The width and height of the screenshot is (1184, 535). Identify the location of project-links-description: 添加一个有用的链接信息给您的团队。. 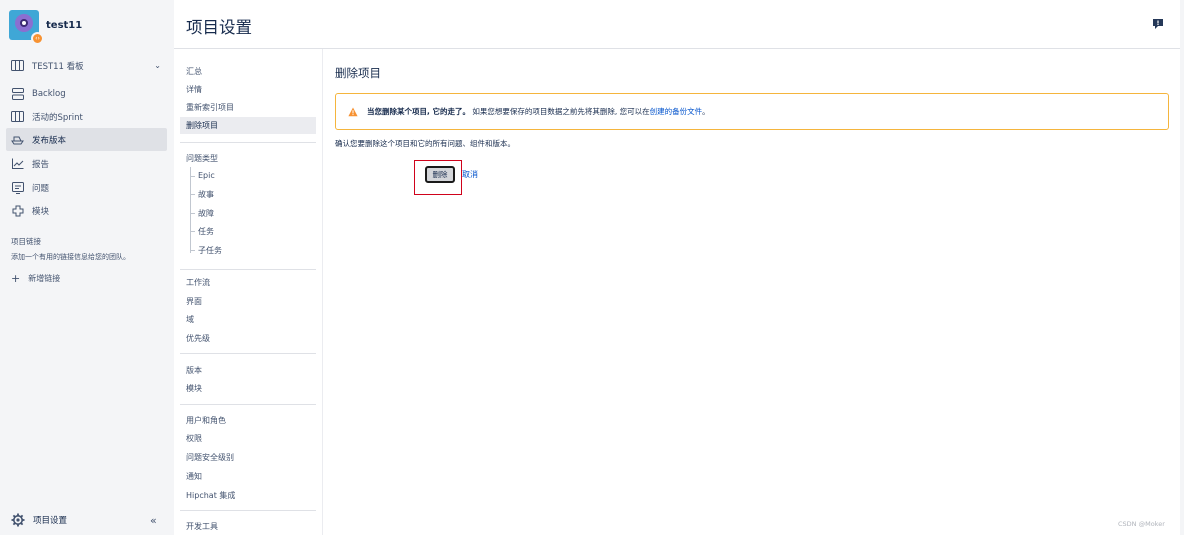
(70, 257).